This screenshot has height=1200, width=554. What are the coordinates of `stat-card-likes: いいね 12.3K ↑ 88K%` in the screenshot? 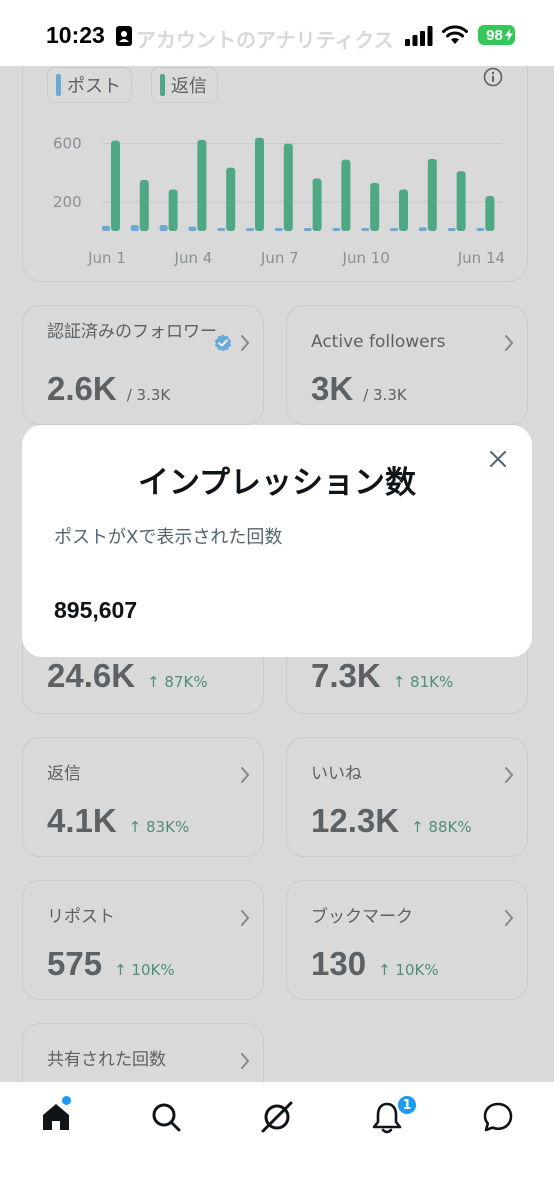 It's located at (407, 797).